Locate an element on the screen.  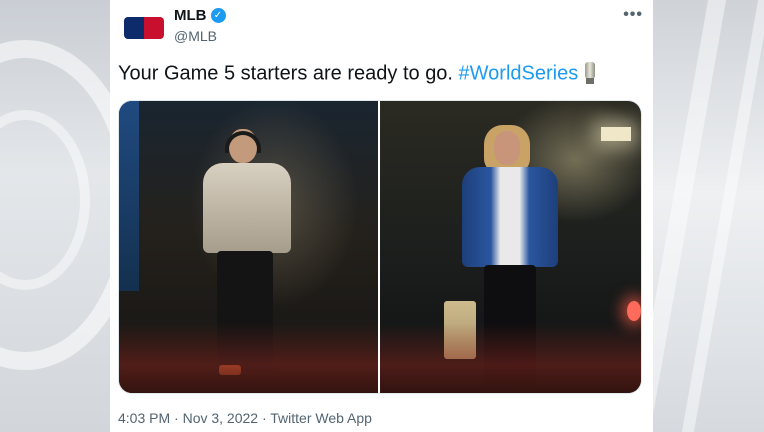
display-name-row: MLB ✓ is located at coordinates (200, 15).